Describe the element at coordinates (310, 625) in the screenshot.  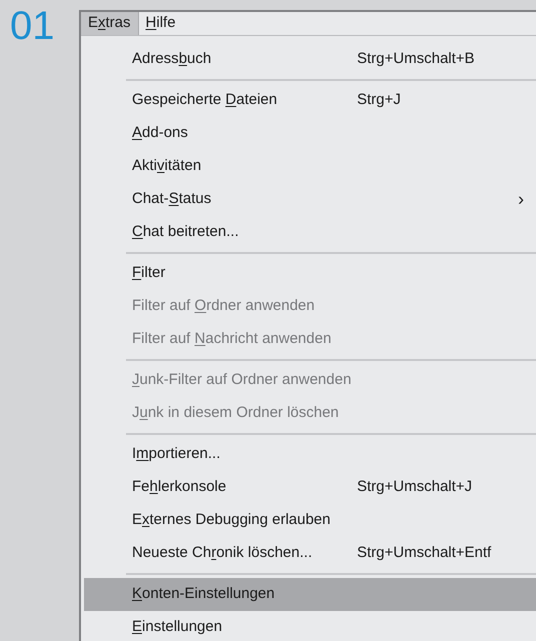
I see `menu-item: Einstellungen` at that location.